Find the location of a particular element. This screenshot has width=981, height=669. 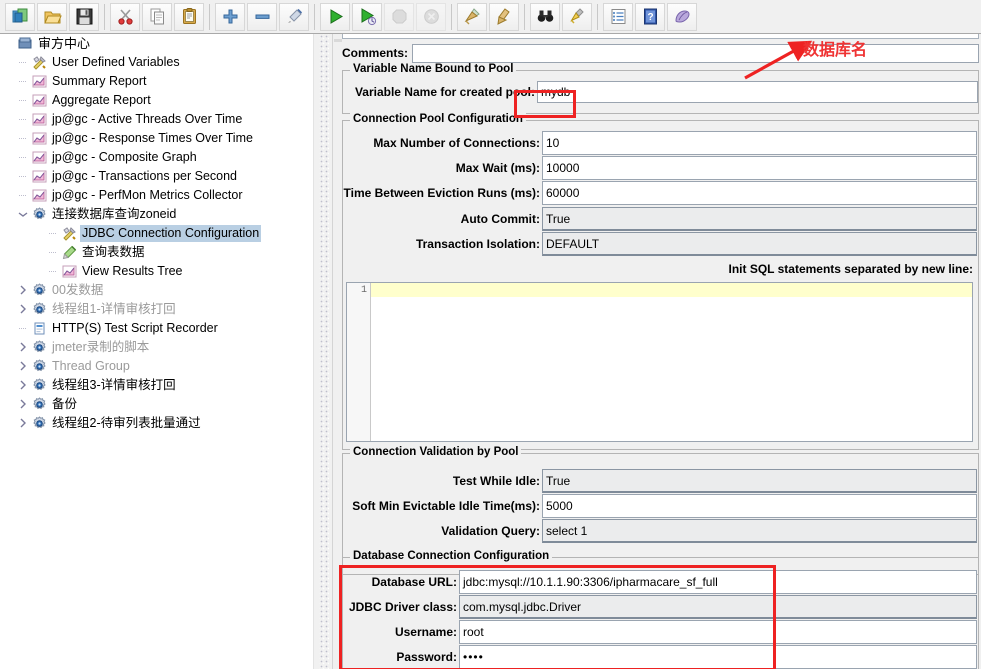

binoculars-icon is located at coordinates (545, 16).